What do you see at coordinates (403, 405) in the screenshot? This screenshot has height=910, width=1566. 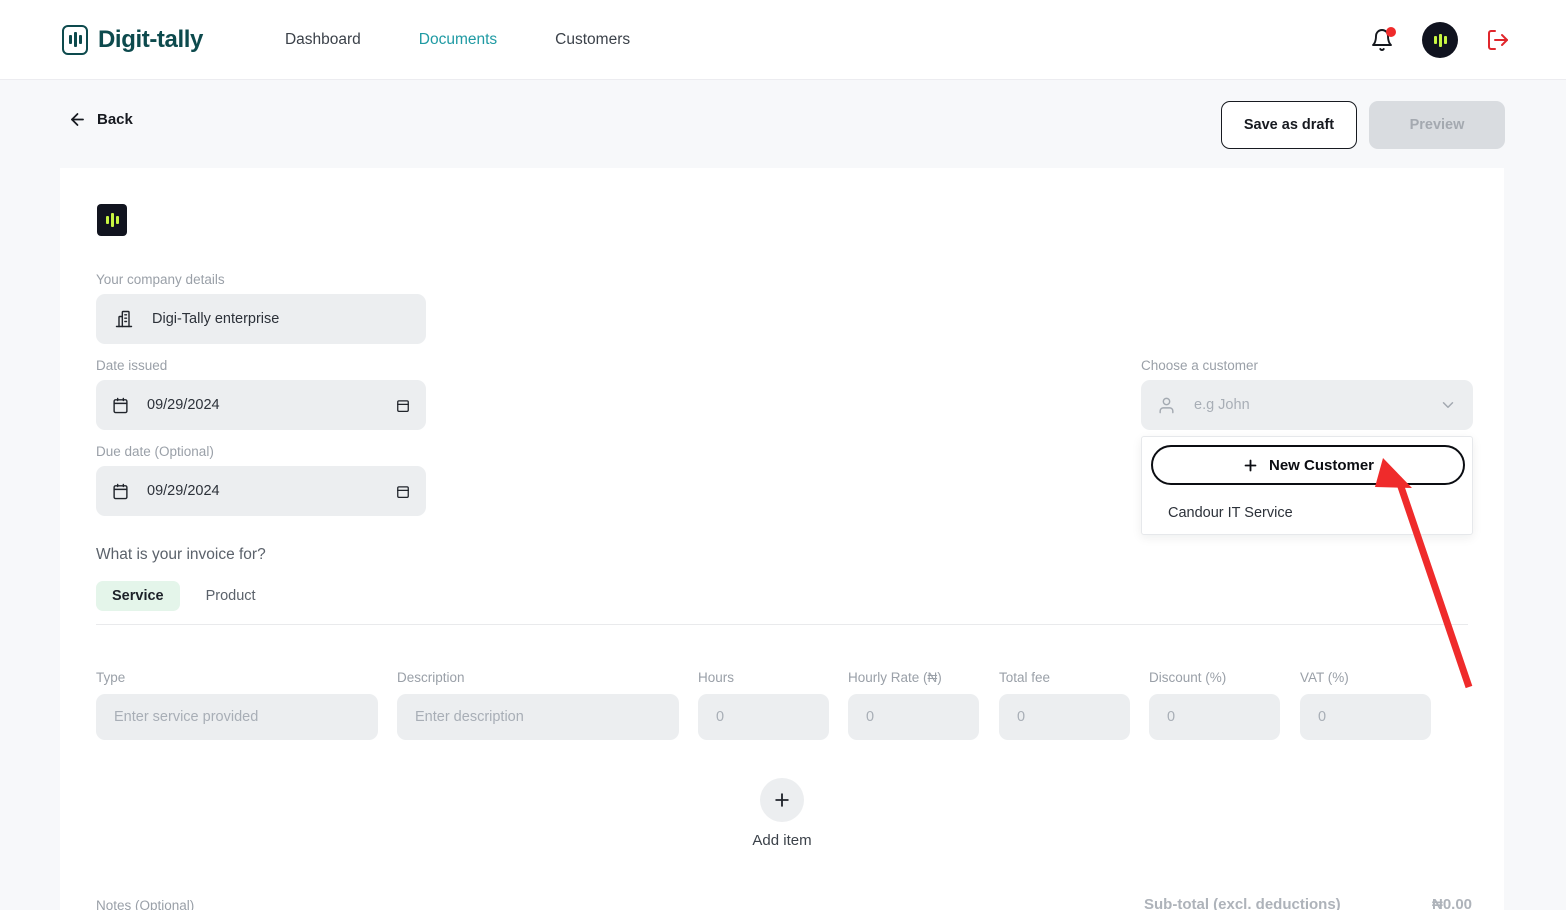 I see `date-issued-picker-icon` at bounding box center [403, 405].